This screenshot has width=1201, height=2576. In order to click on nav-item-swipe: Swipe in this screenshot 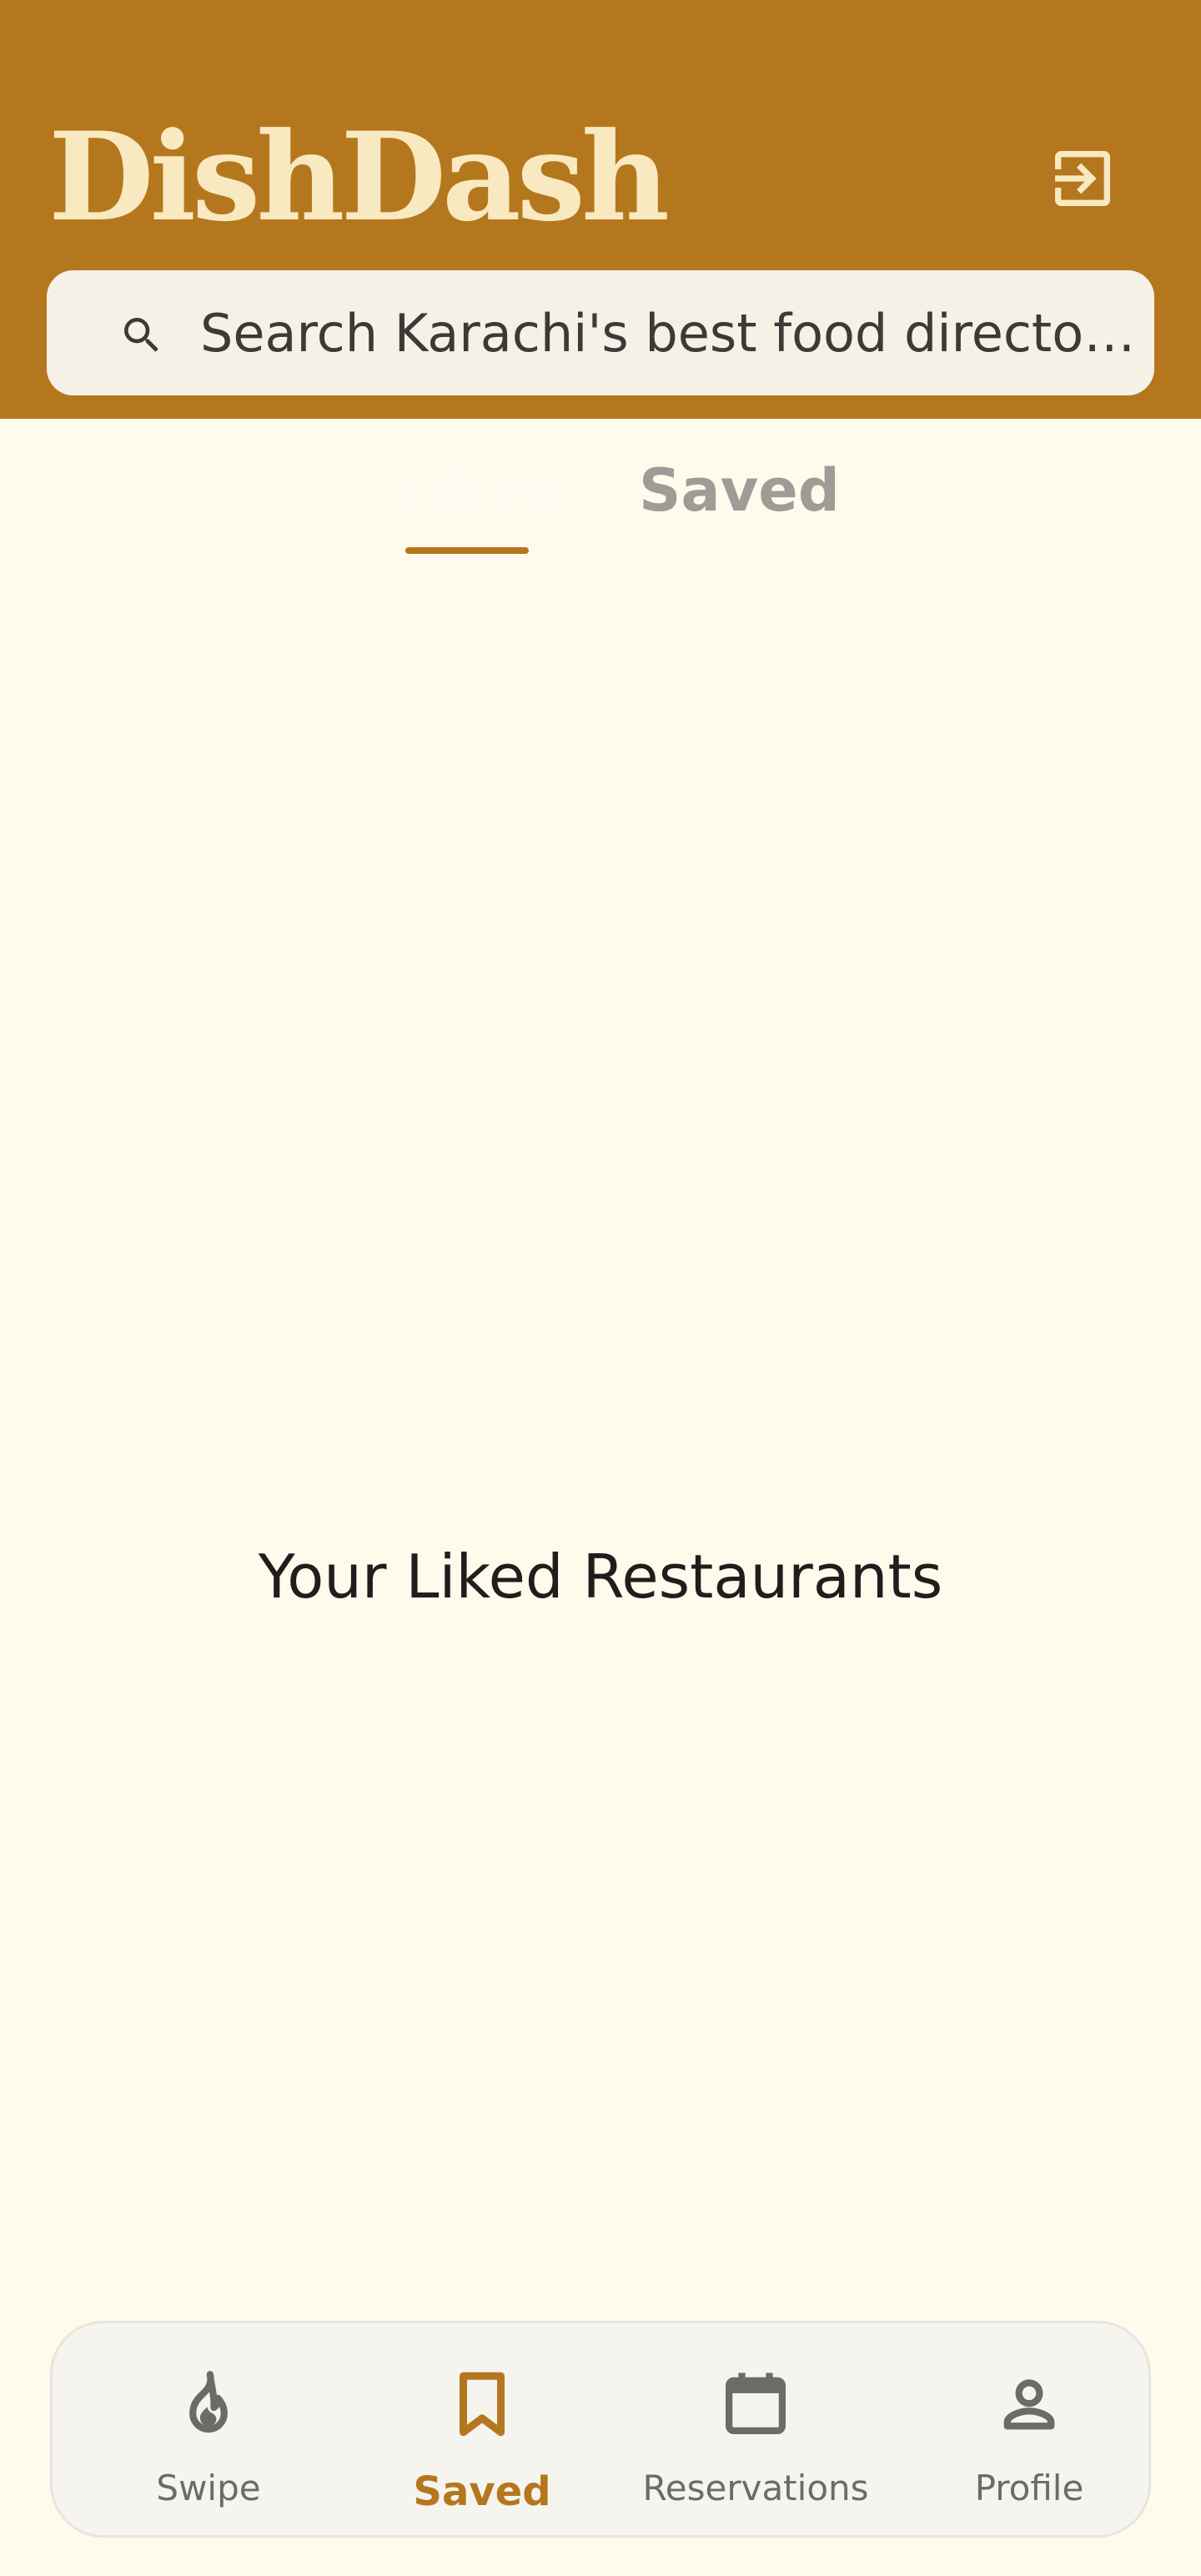, I will do `click(209, 2431)`.